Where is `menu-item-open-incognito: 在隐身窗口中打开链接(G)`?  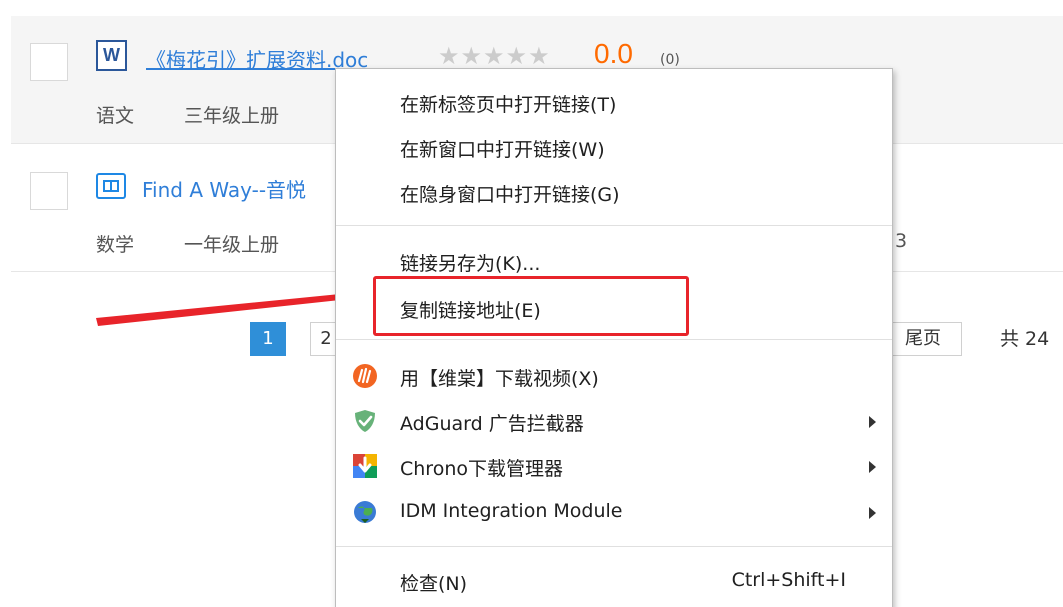
menu-item-open-incognito: 在隐身窗口中打开链接(G) is located at coordinates (614, 192).